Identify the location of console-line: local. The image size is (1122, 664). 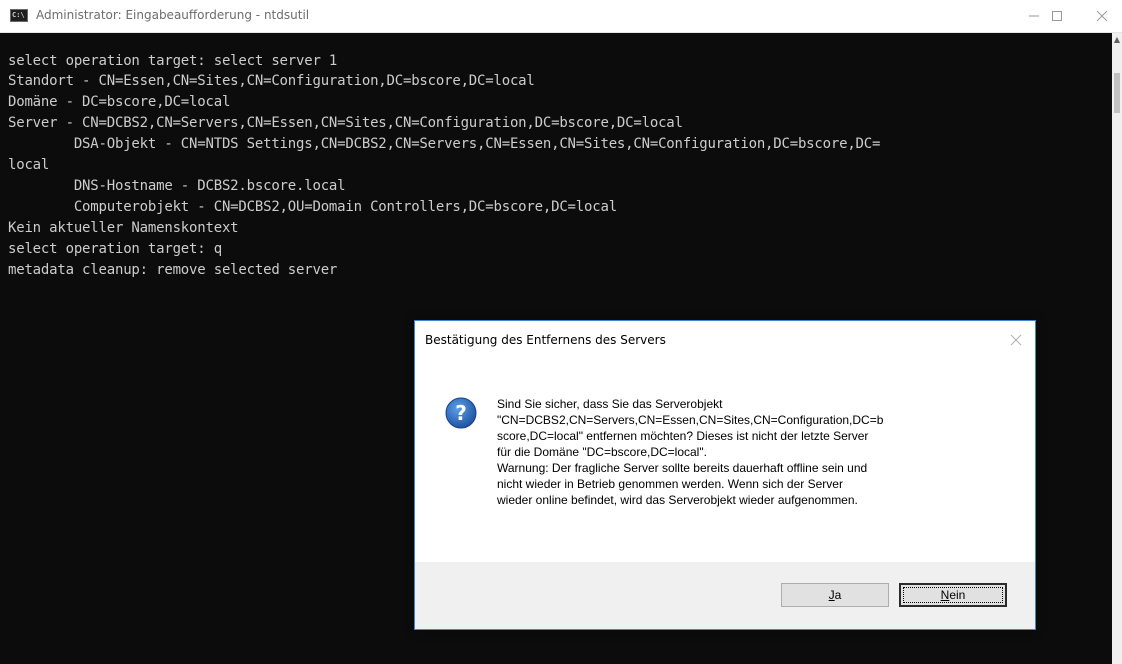
(29, 165).